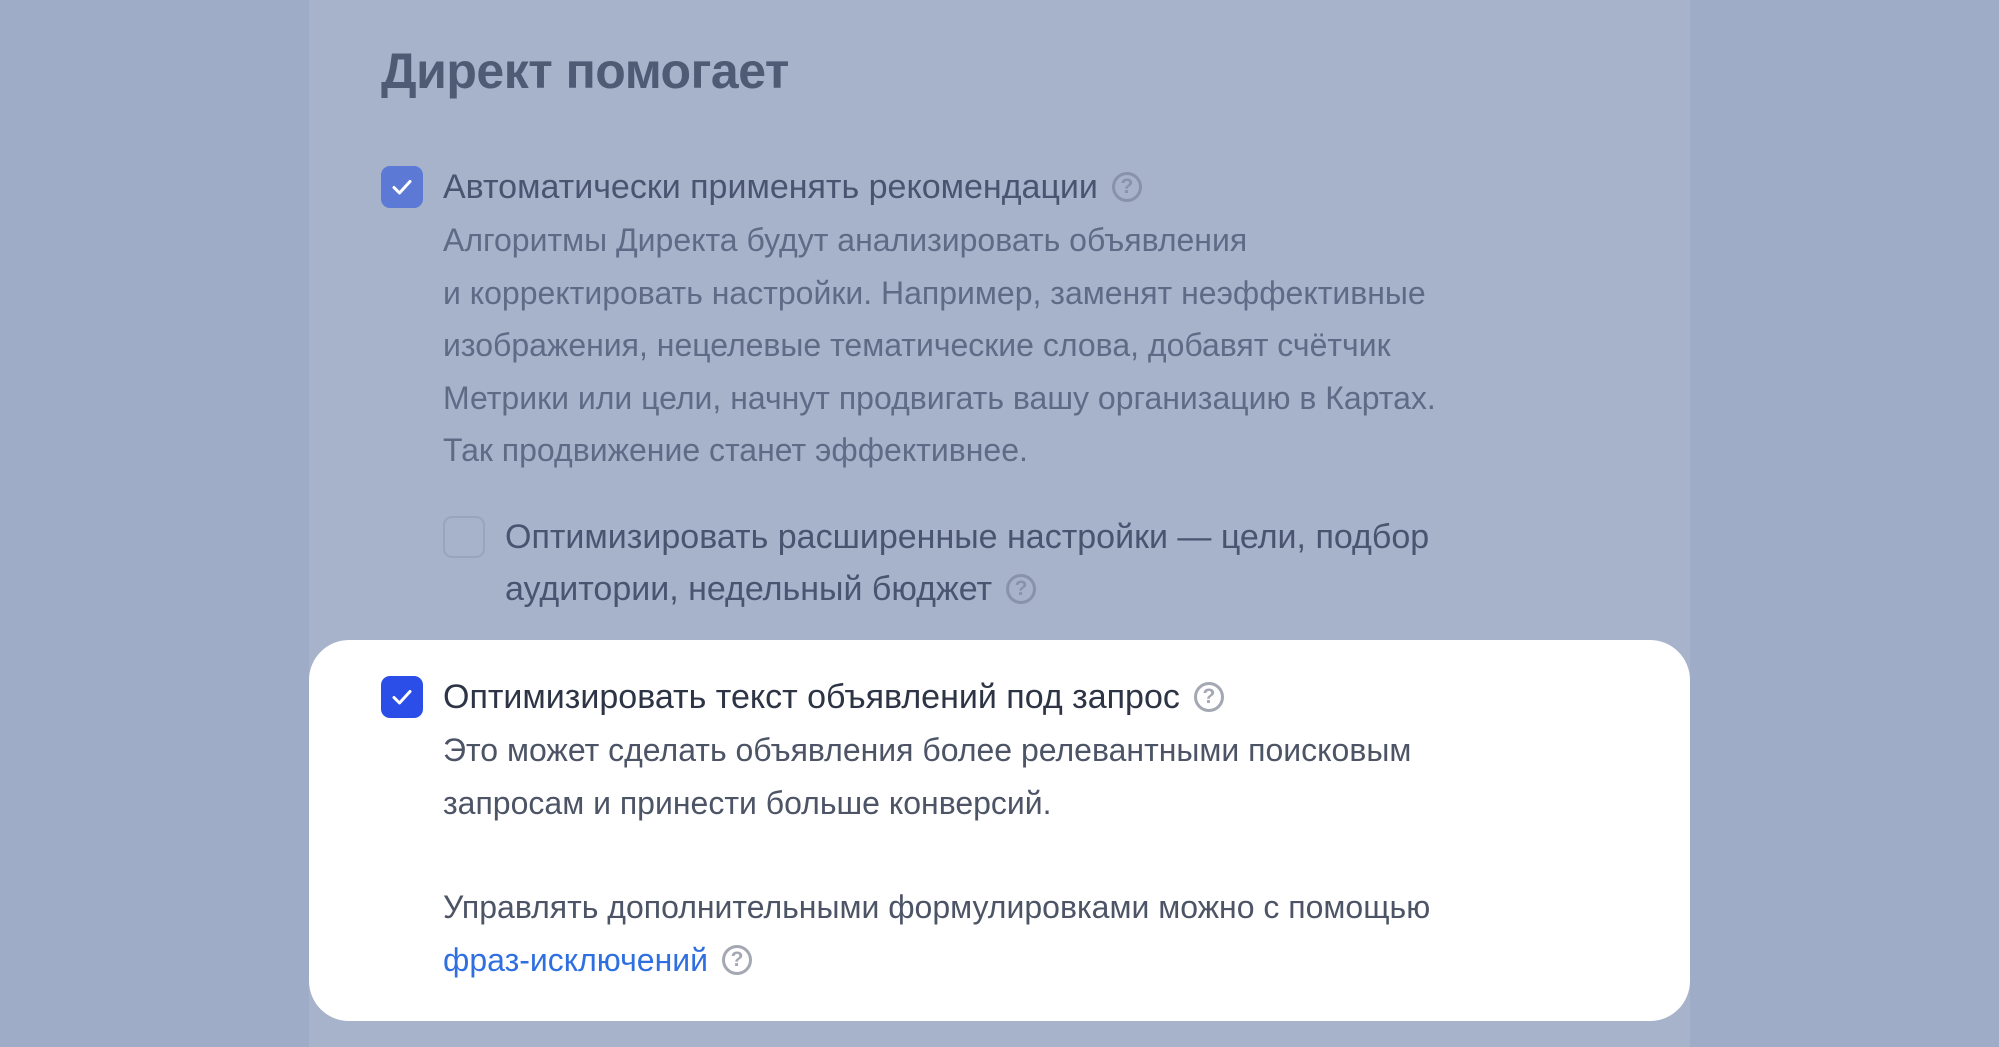  I want to click on advanced-checkbox, so click(464, 537).